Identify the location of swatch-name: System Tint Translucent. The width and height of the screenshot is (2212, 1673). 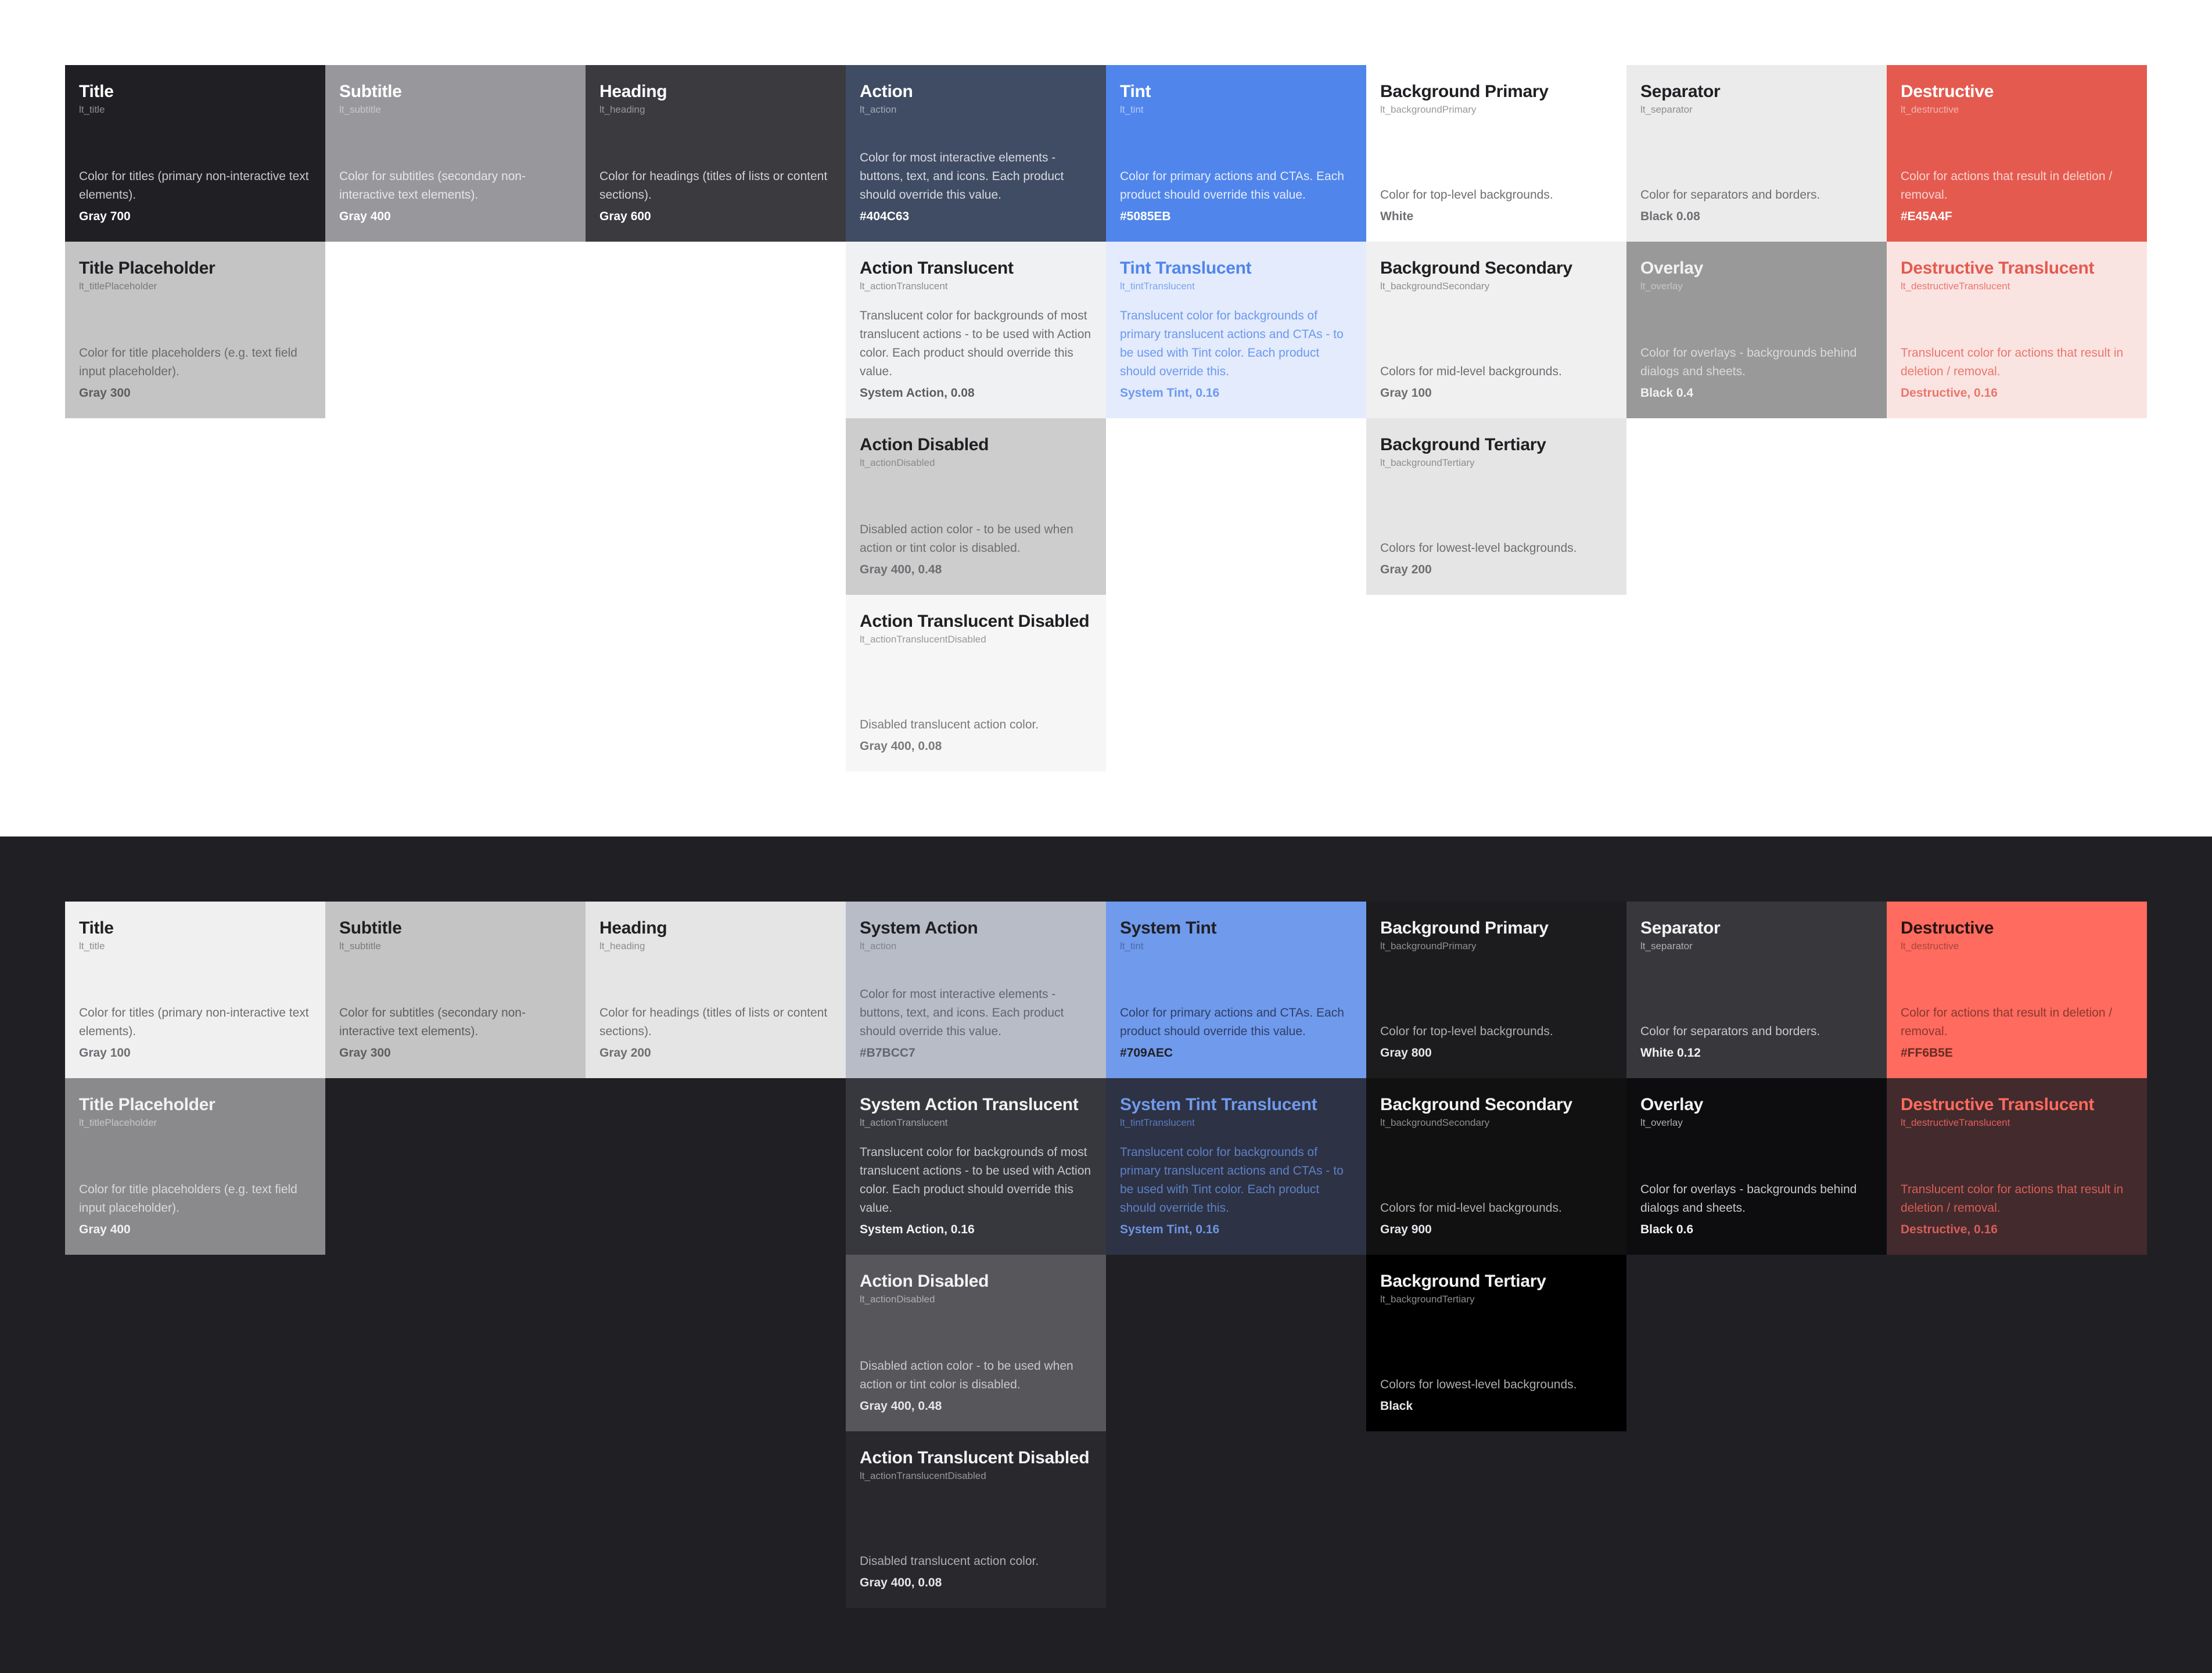
(1219, 1104).